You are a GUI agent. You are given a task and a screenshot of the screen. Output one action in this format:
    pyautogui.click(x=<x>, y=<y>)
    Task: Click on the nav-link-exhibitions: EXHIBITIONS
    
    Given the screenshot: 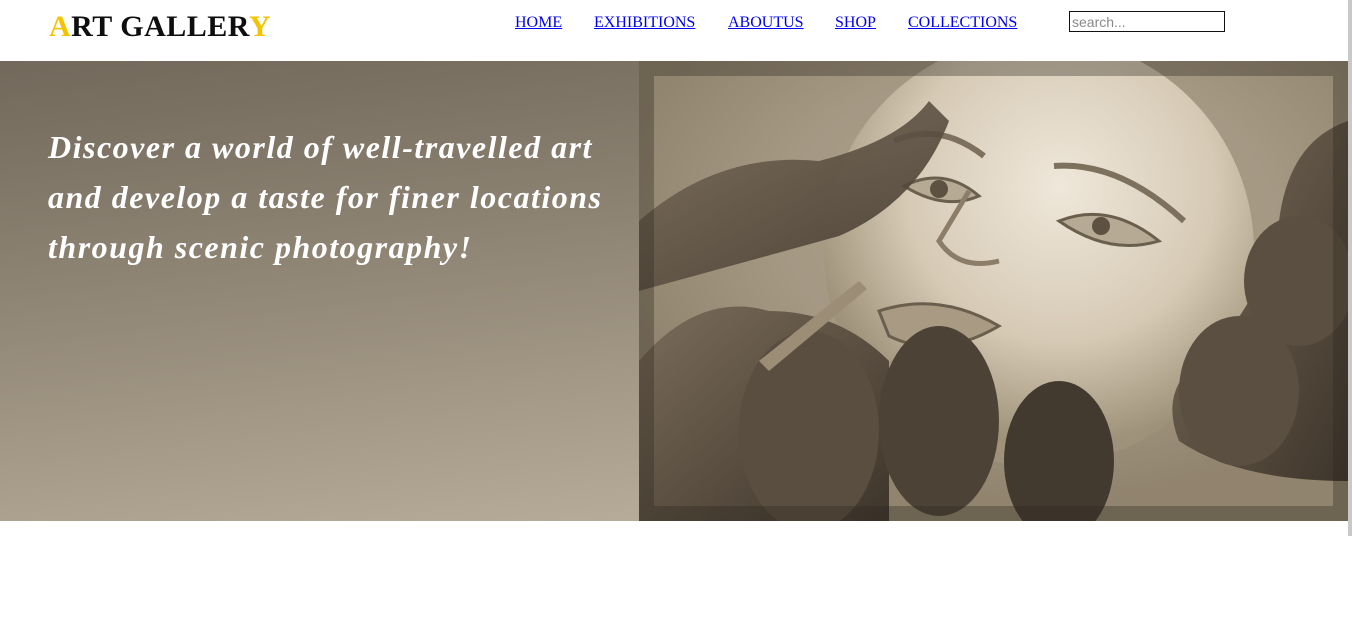 What is the action you would take?
    pyautogui.click(x=644, y=23)
    